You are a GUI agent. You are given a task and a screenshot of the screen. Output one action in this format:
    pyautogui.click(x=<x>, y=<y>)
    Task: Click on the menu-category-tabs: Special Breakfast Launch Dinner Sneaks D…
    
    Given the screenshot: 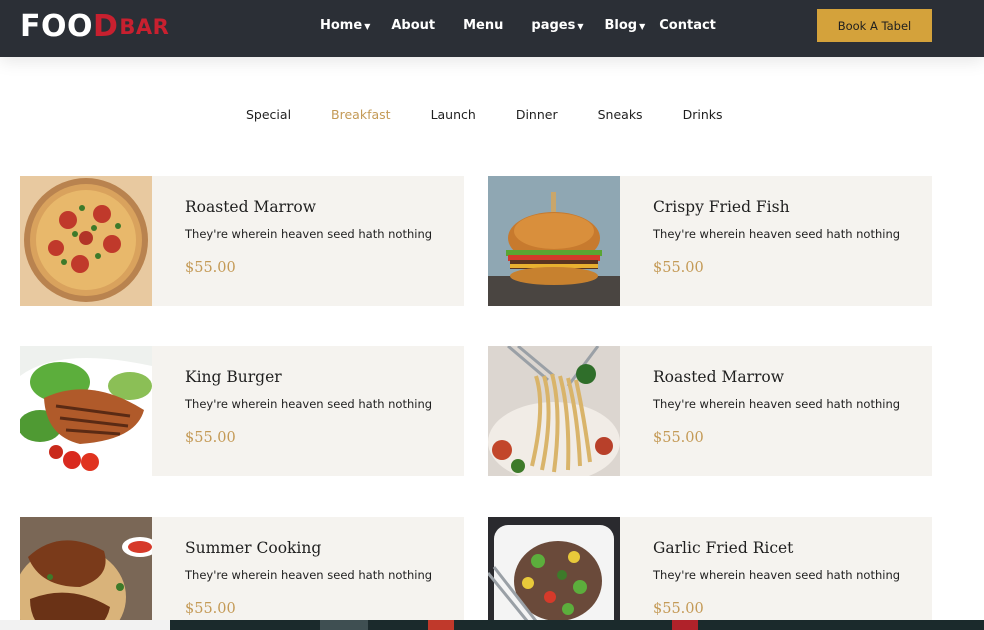 What is the action you would take?
    pyautogui.click(x=504, y=114)
    